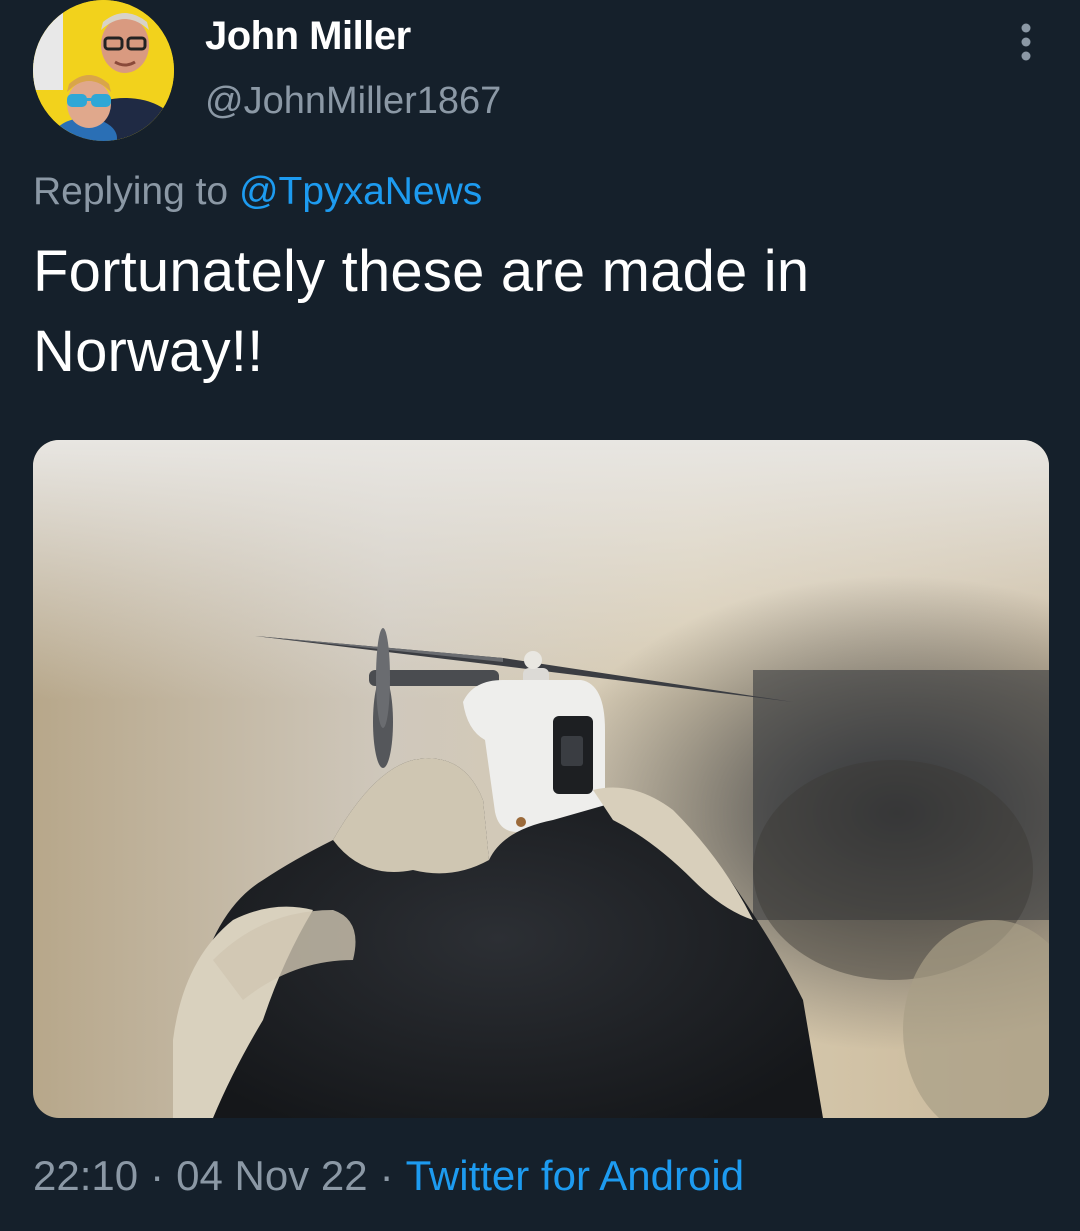 This screenshot has height=1231, width=1080. Describe the element at coordinates (271, 1175) in the screenshot. I see `tweet-date: 04 Nov 22` at that location.